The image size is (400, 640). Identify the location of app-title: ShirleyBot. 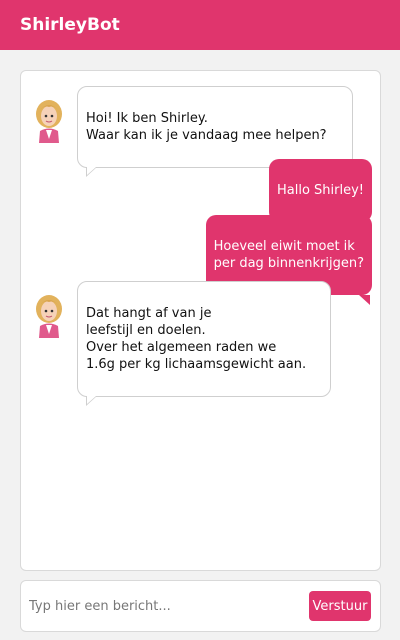
(70, 25).